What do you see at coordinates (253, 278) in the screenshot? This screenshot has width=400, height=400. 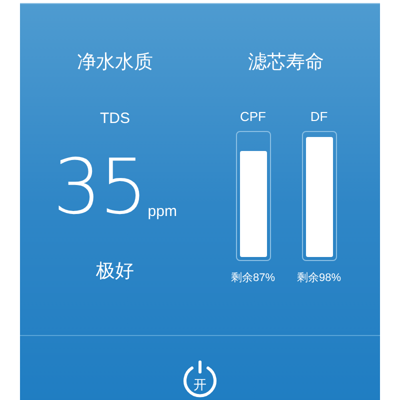 I see `remaining-label: 剩余87%` at bounding box center [253, 278].